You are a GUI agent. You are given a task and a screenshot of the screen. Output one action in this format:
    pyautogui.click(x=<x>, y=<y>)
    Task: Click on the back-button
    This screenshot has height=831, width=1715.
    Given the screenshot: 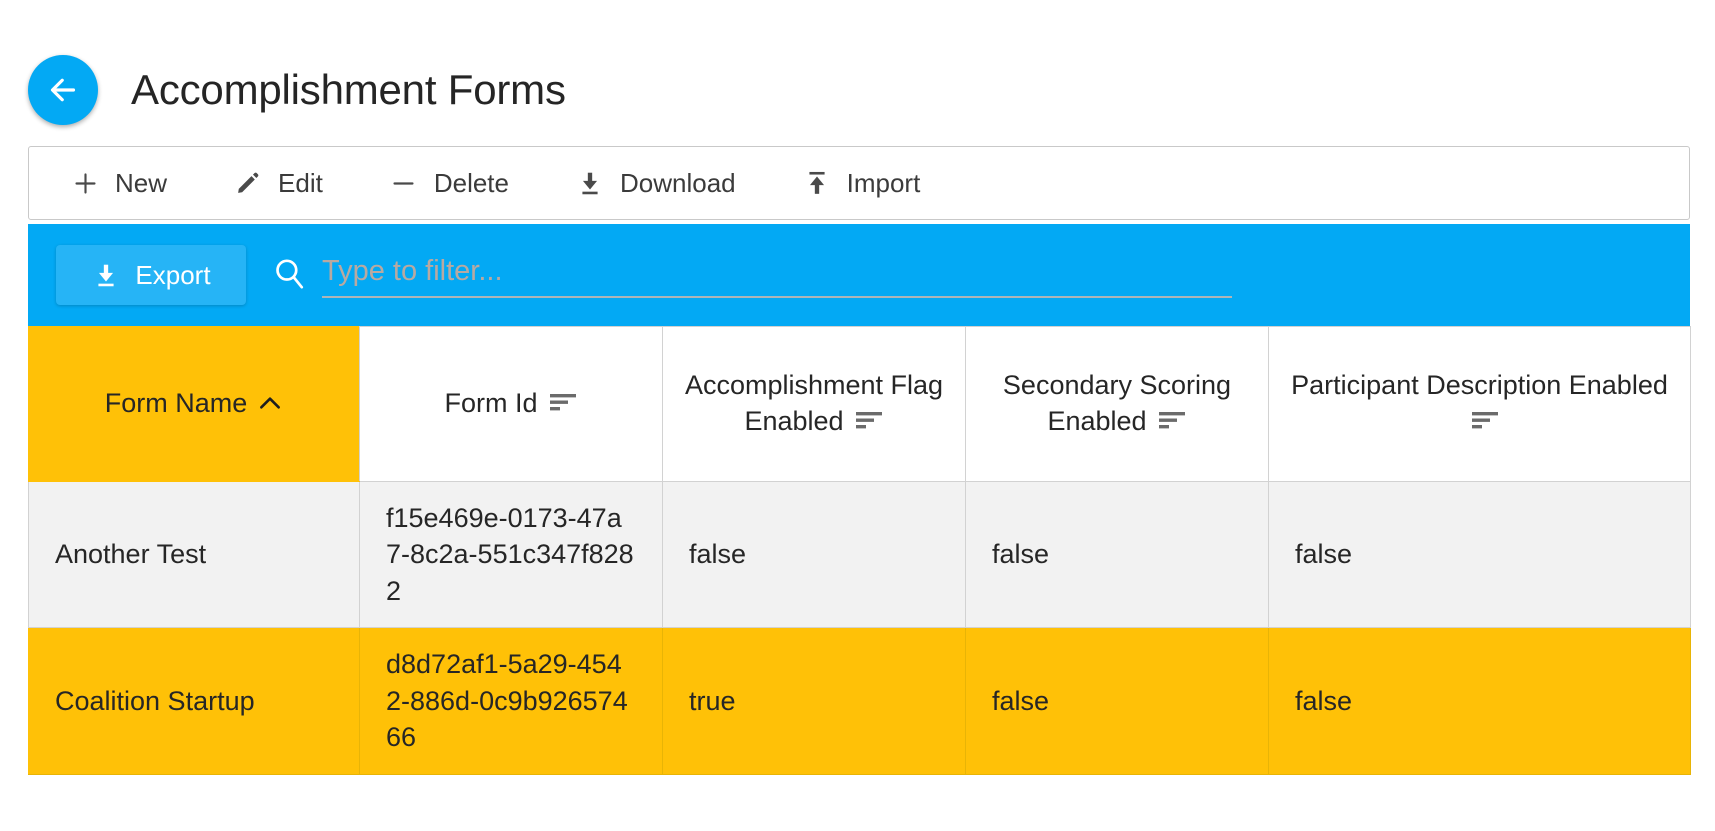 What is the action you would take?
    pyautogui.click(x=63, y=89)
    